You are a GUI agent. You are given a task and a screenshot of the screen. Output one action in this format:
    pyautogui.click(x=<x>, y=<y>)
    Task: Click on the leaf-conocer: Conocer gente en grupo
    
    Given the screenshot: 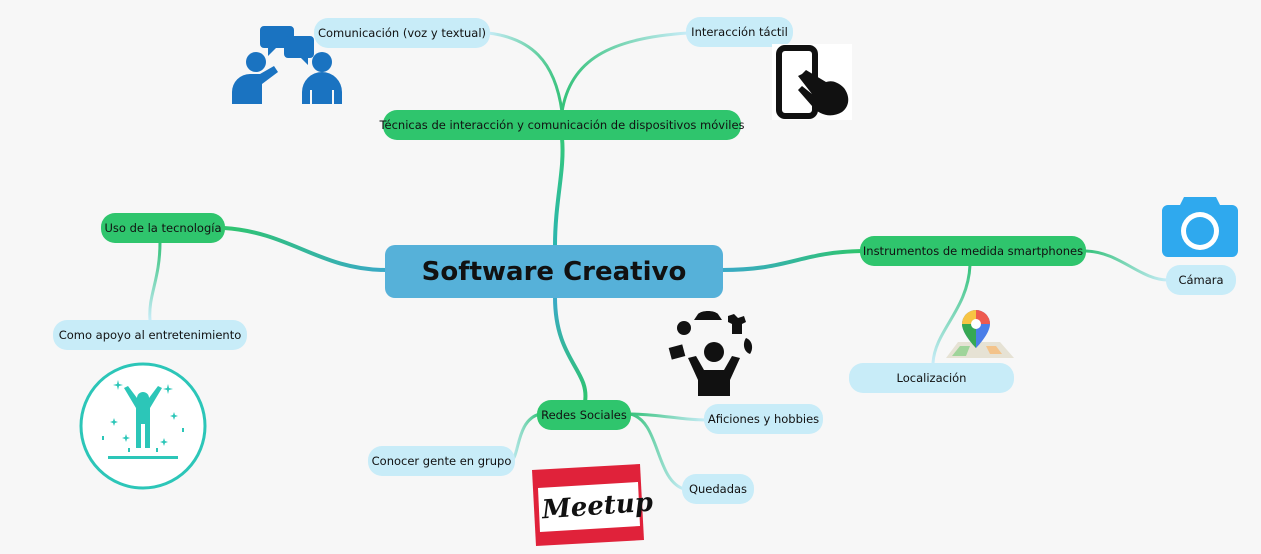 What is the action you would take?
    pyautogui.click(x=441, y=461)
    